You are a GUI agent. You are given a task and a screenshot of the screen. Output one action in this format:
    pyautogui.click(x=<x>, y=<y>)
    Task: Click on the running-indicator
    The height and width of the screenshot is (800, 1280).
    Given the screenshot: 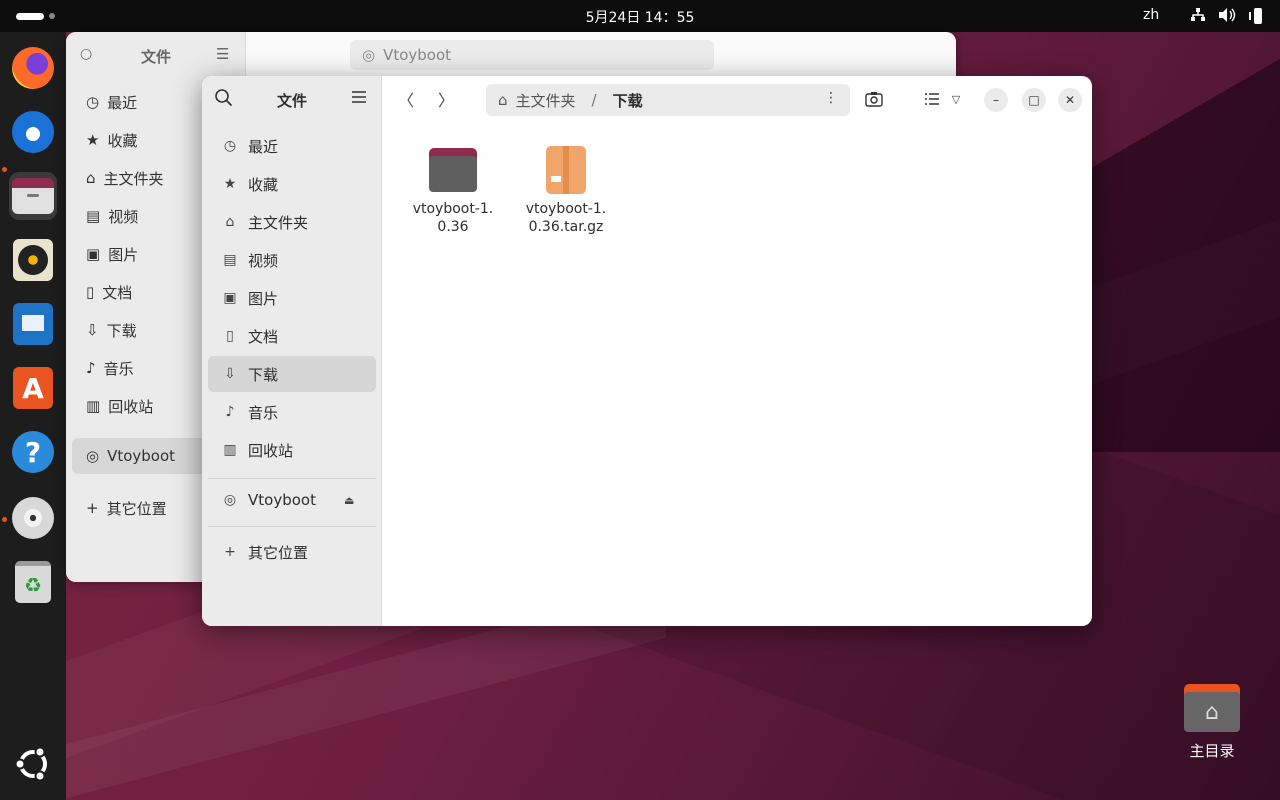 What is the action you would take?
    pyautogui.click(x=4, y=169)
    